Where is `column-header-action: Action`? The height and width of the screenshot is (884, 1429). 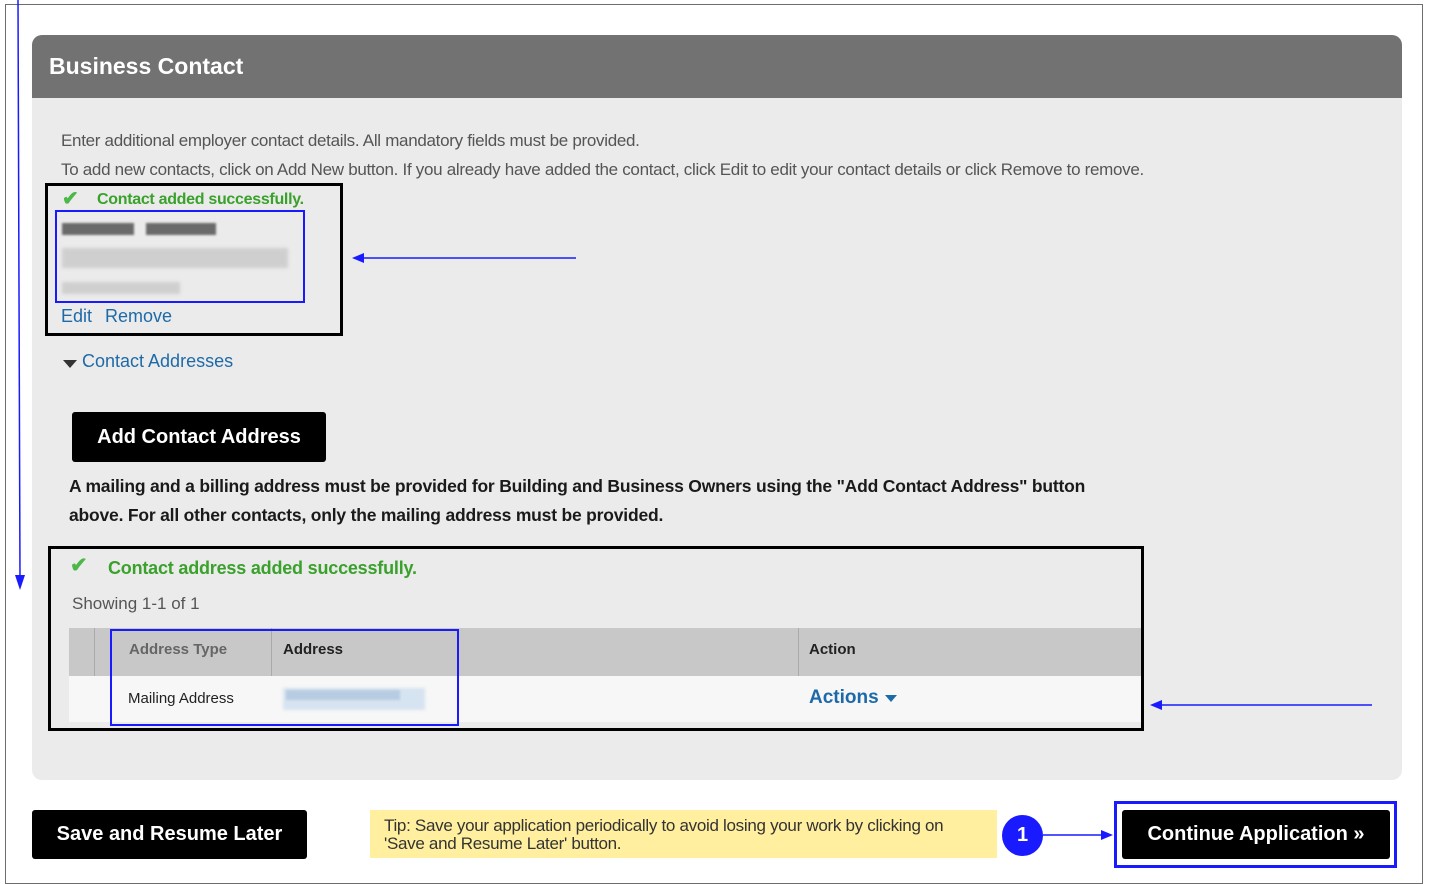 column-header-action: Action is located at coordinates (832, 649).